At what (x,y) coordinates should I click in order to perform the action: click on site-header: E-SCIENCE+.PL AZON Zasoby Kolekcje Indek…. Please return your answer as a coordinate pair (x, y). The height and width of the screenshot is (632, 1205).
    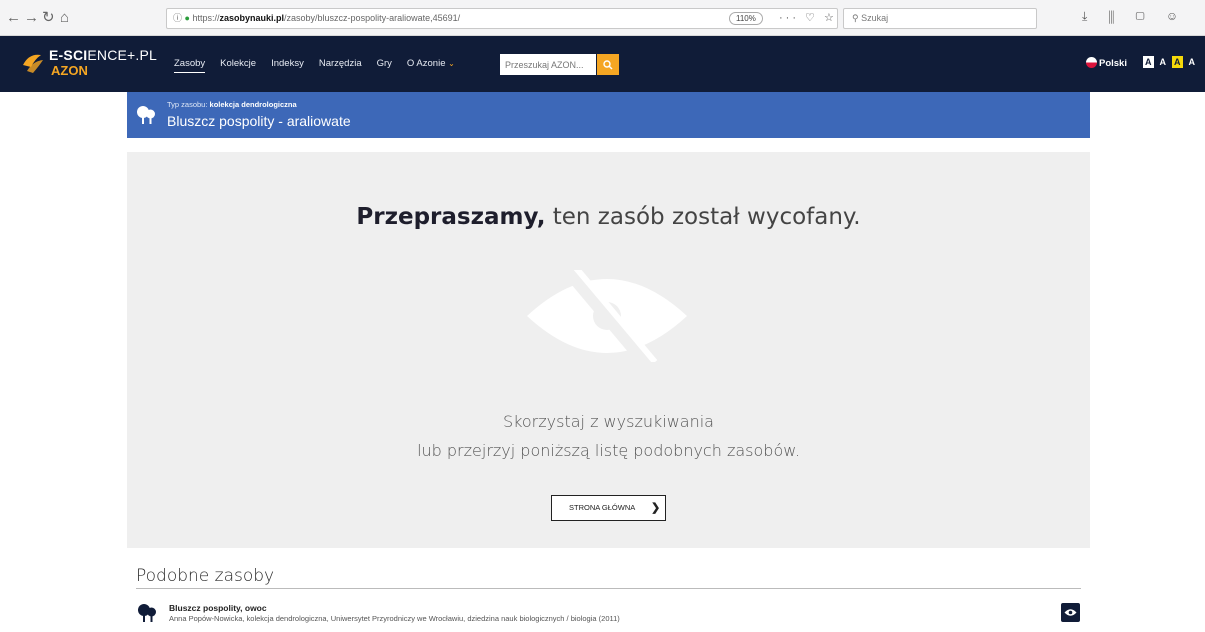
    Looking at the image, I should click on (602, 64).